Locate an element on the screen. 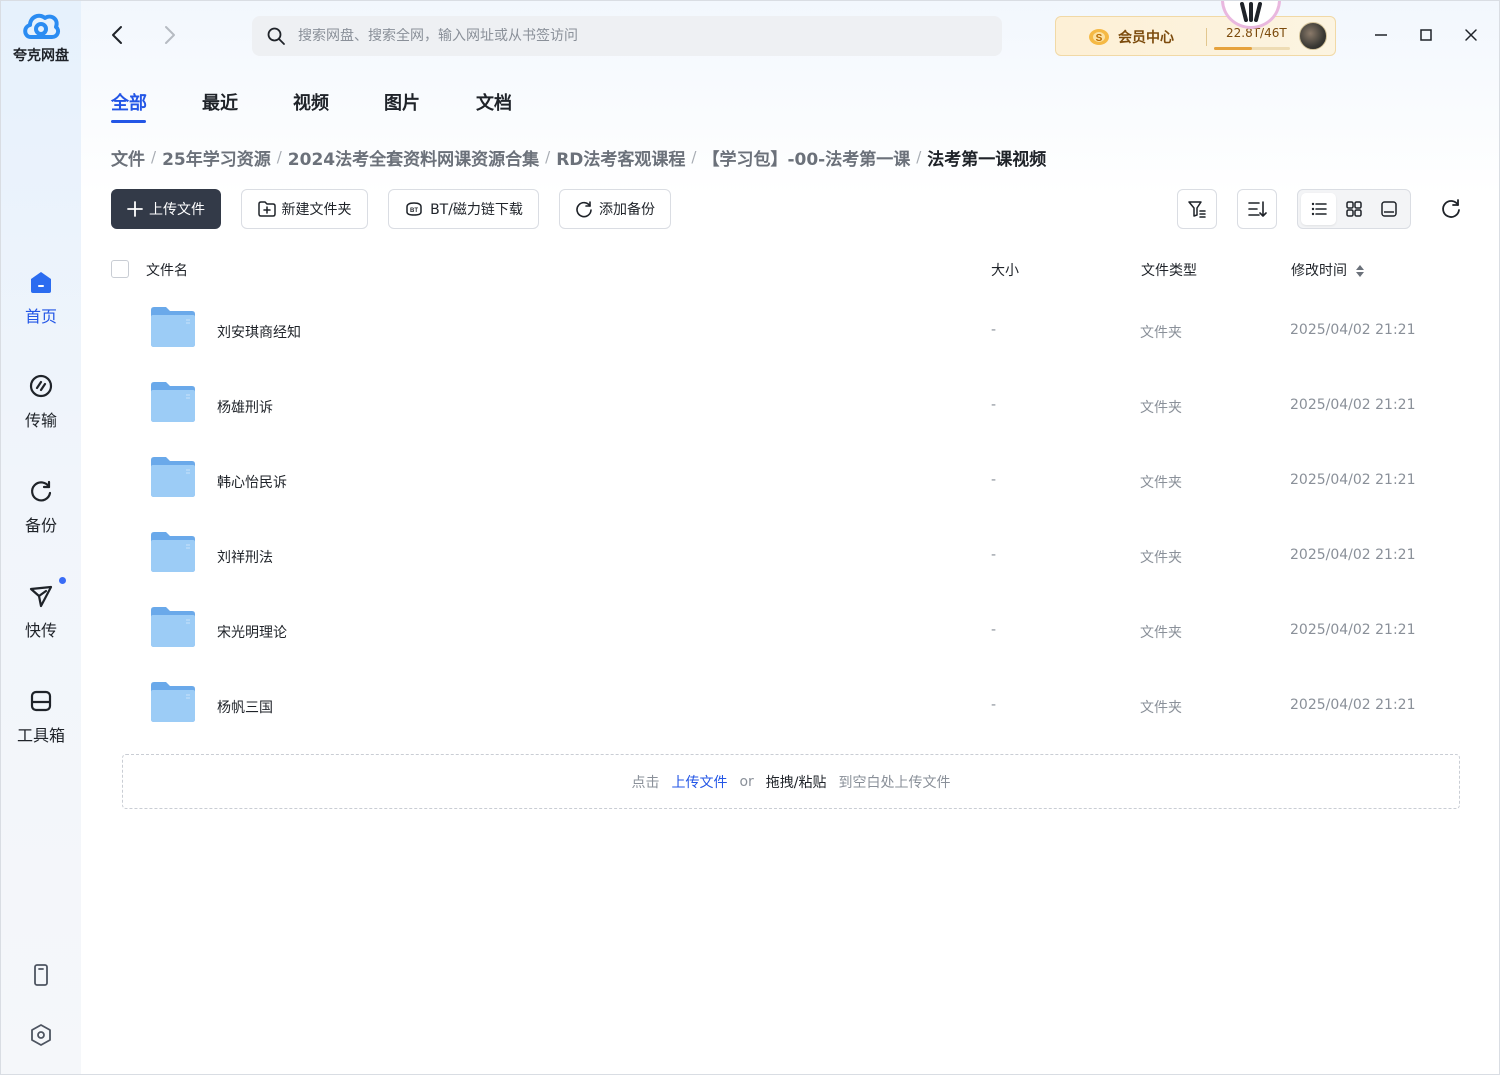  table-header: 文件名 大小 文件类型 修改时间 is located at coordinates (791, 270).